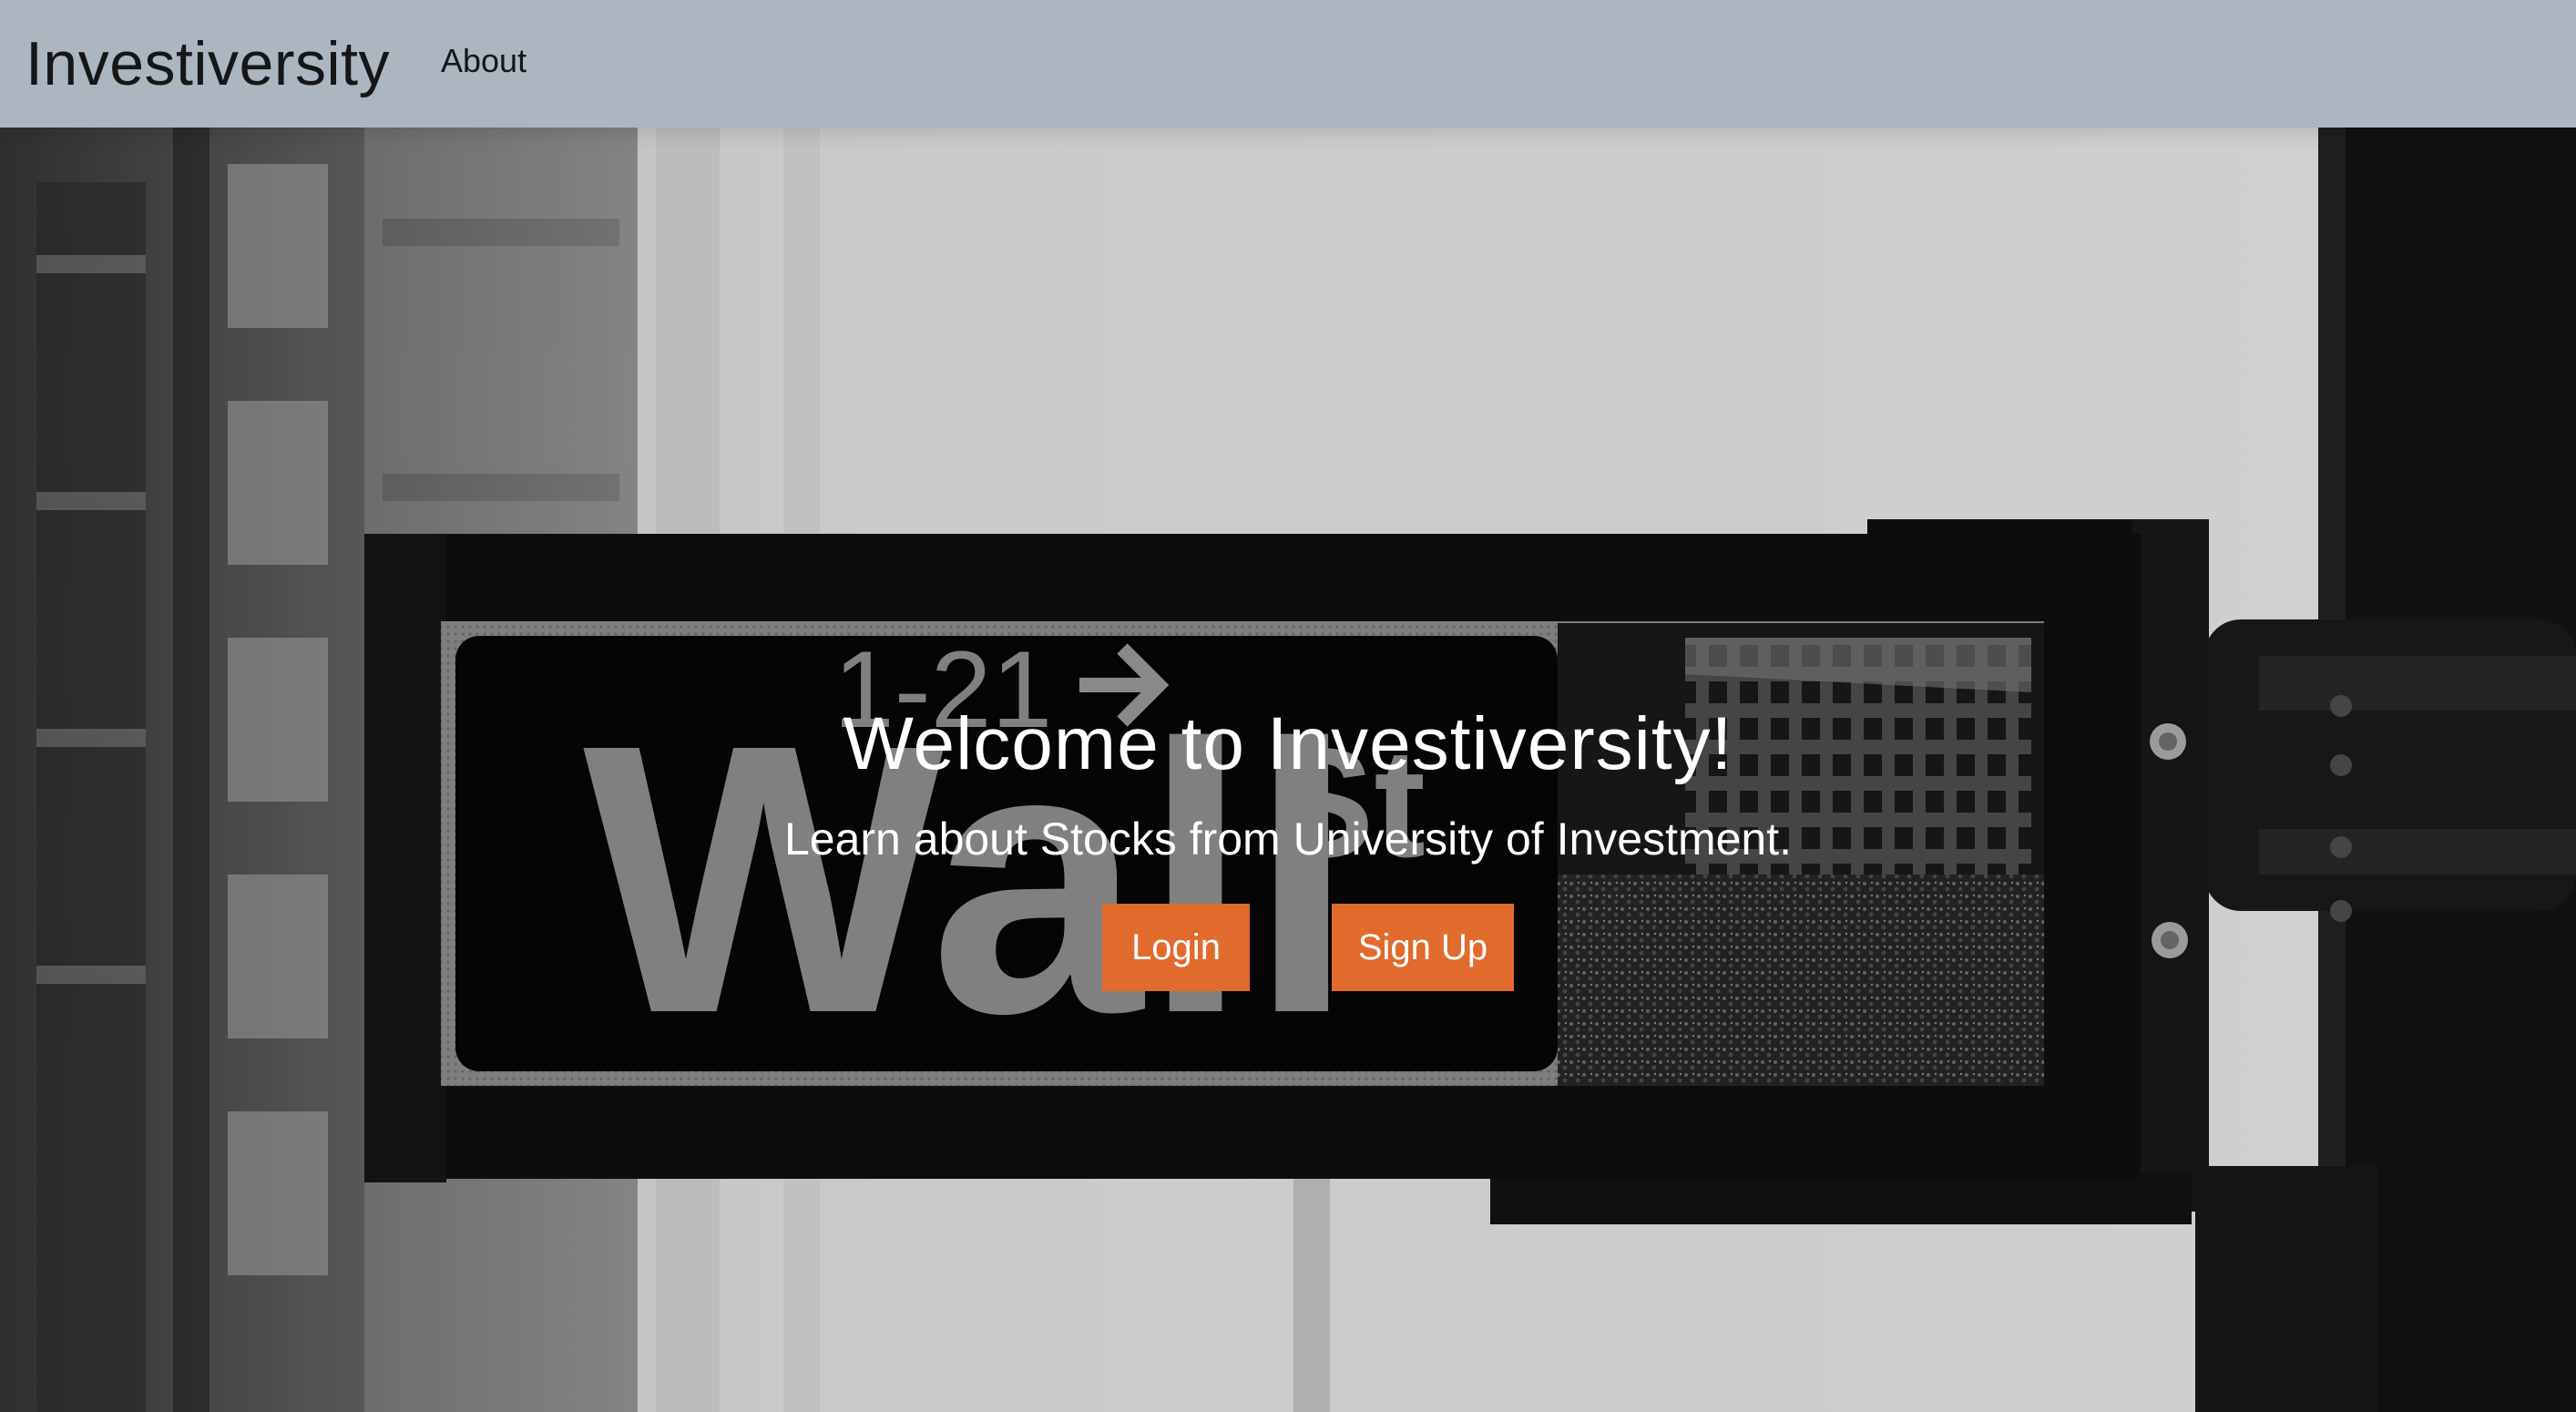  What do you see at coordinates (483, 61) in the screenshot?
I see `nav-link-about: About` at bounding box center [483, 61].